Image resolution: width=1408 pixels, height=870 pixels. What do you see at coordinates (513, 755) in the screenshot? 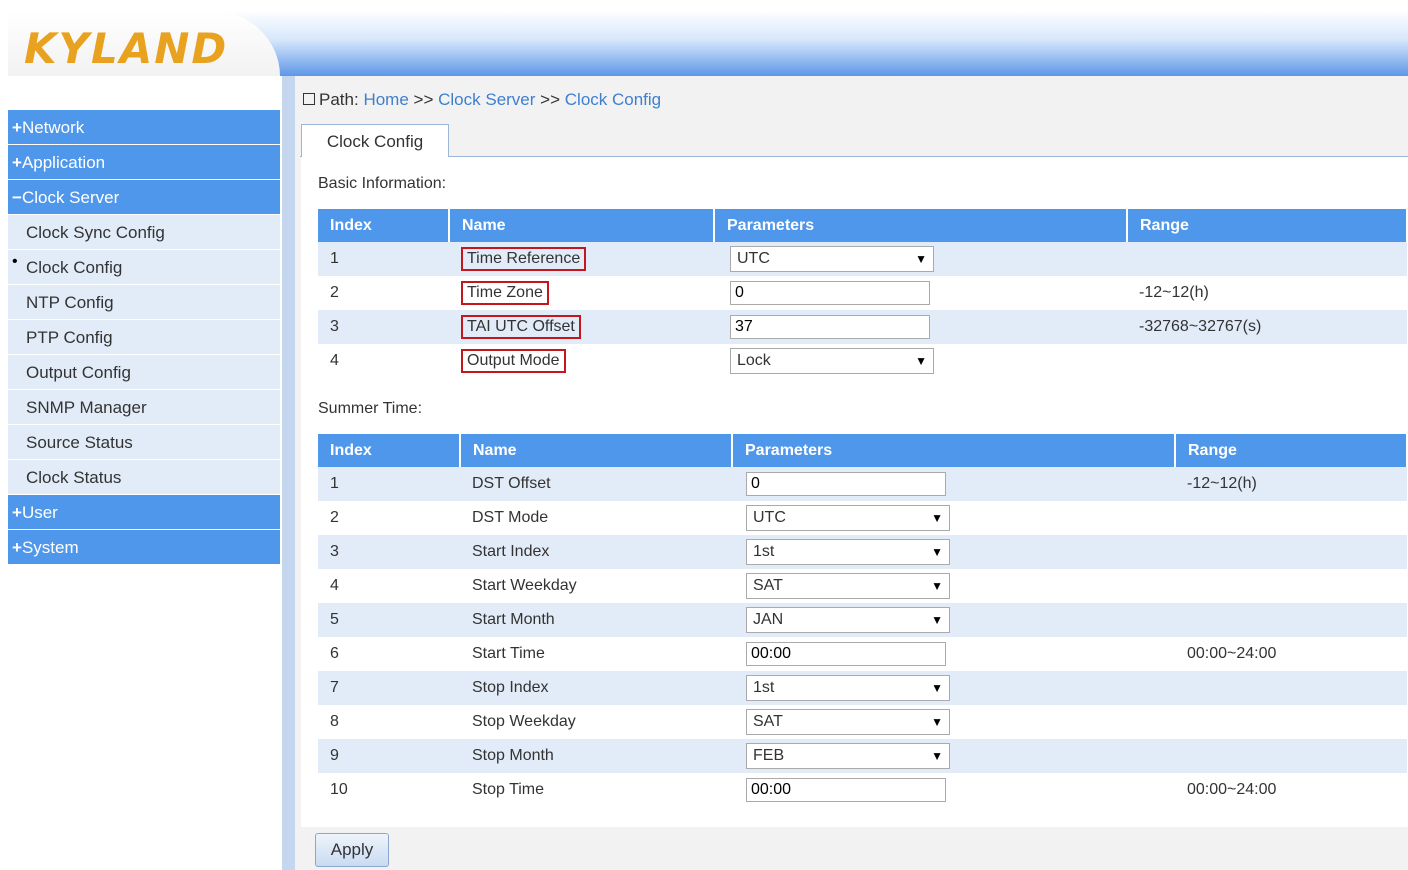
I see `row-name: Stop Month` at bounding box center [513, 755].